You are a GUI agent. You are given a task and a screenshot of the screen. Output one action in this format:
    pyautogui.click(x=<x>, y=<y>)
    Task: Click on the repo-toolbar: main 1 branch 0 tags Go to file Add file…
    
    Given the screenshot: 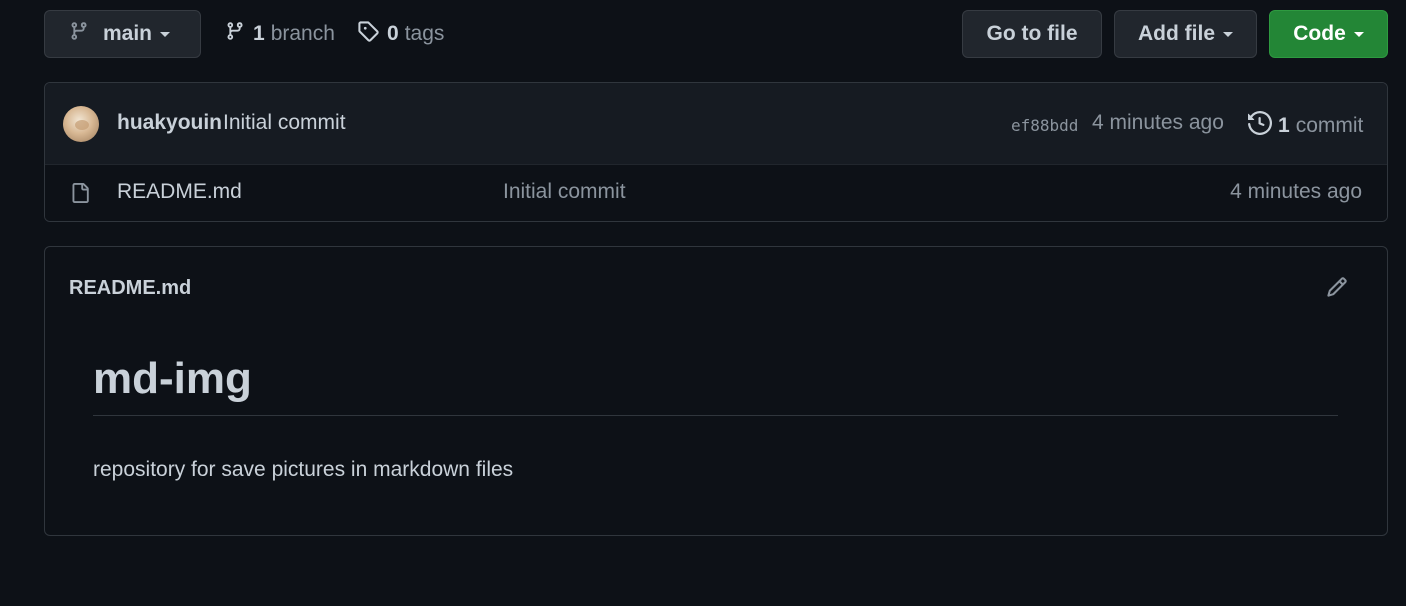 What is the action you would take?
    pyautogui.click(x=716, y=34)
    